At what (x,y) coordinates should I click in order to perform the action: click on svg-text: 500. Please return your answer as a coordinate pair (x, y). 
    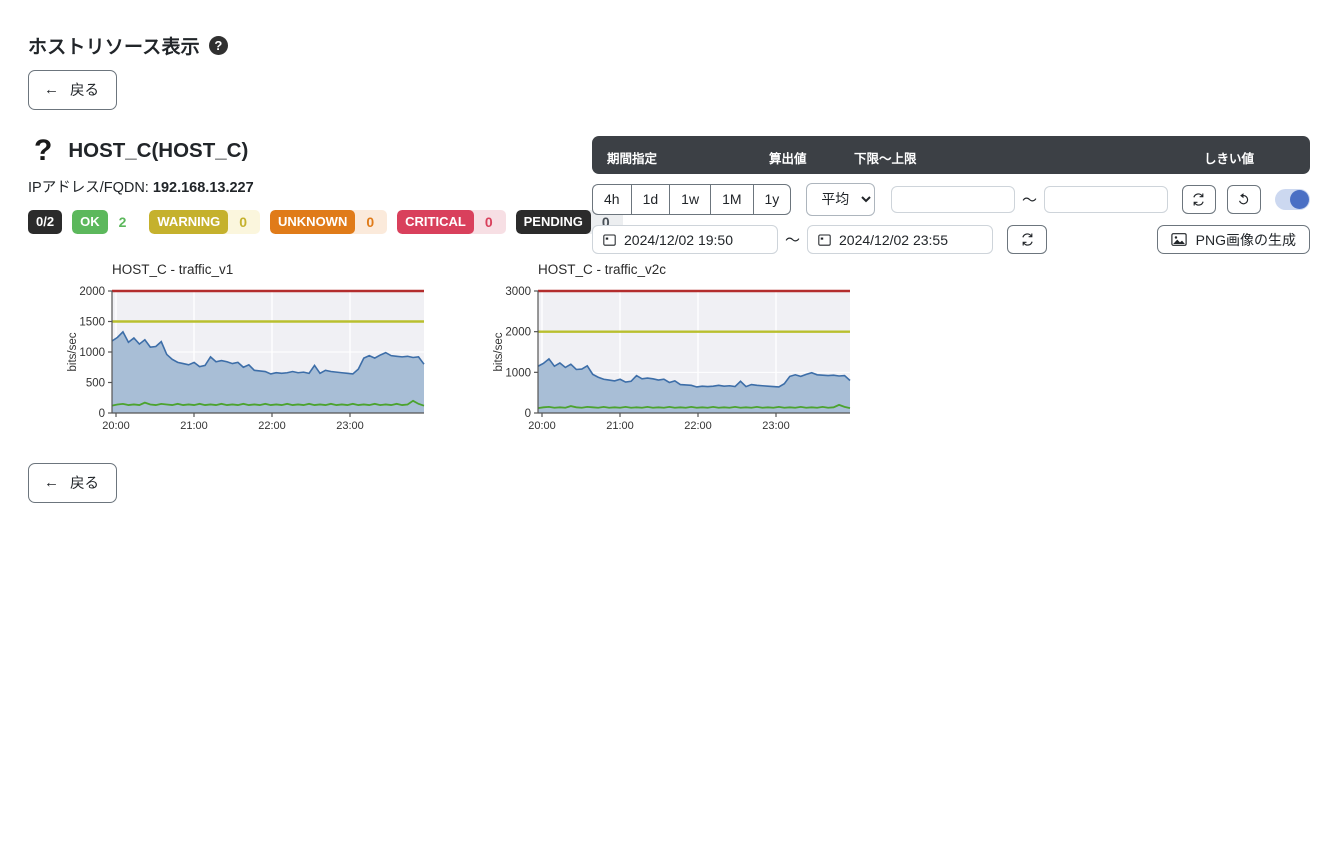
    Looking at the image, I should click on (95, 384).